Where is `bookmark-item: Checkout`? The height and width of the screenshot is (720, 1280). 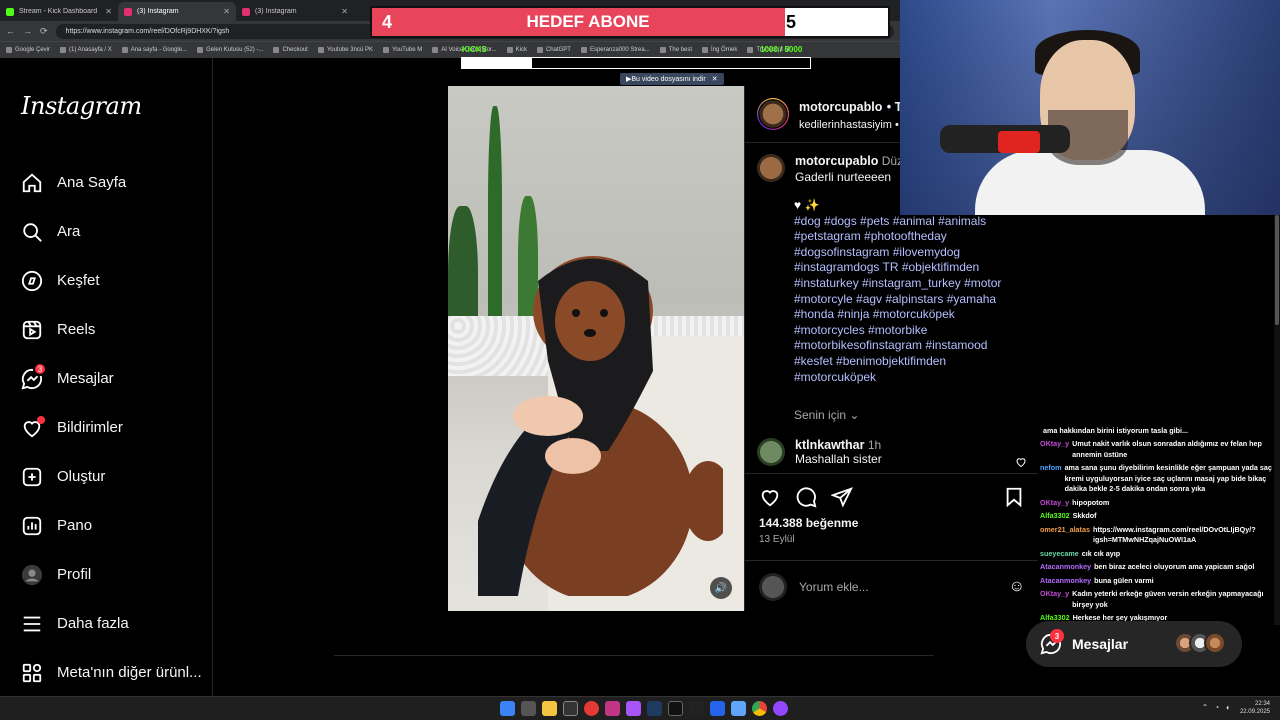 bookmark-item: Checkout is located at coordinates (290, 50).